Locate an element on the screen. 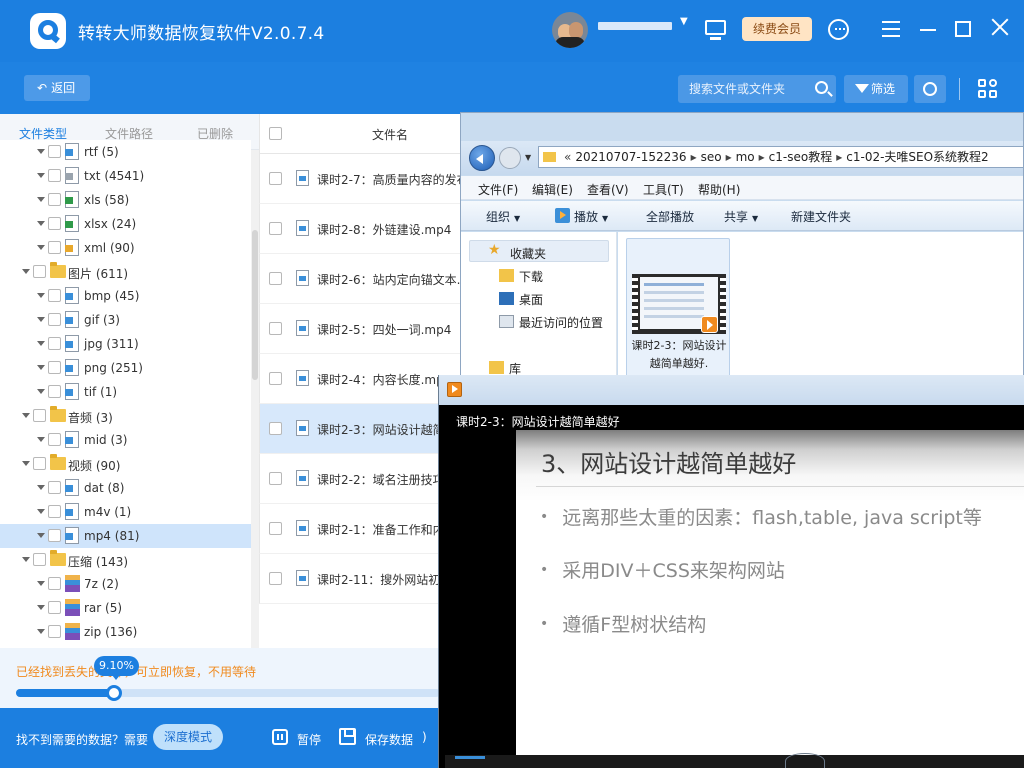 This screenshot has height=768, width=1024. tree-item: gif (3) is located at coordinates (125, 320).